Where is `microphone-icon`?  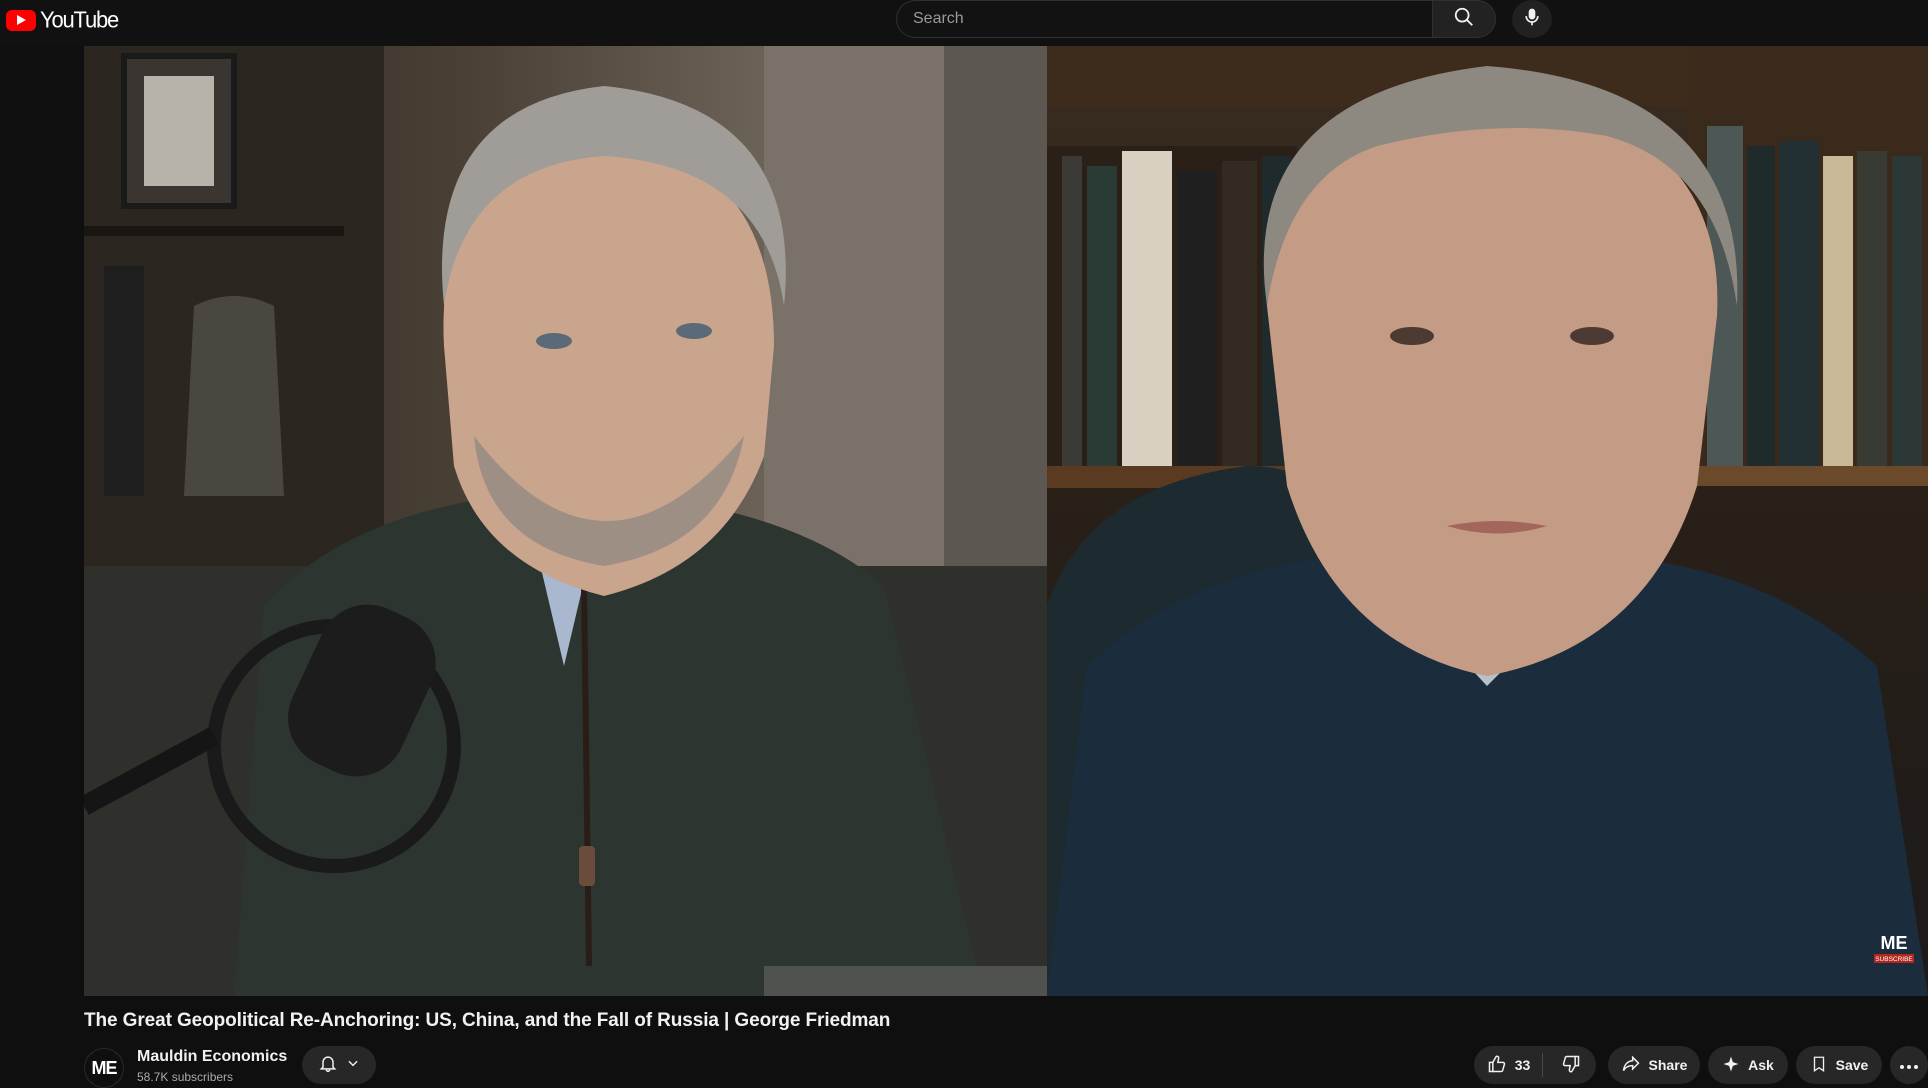 microphone-icon is located at coordinates (1532, 19).